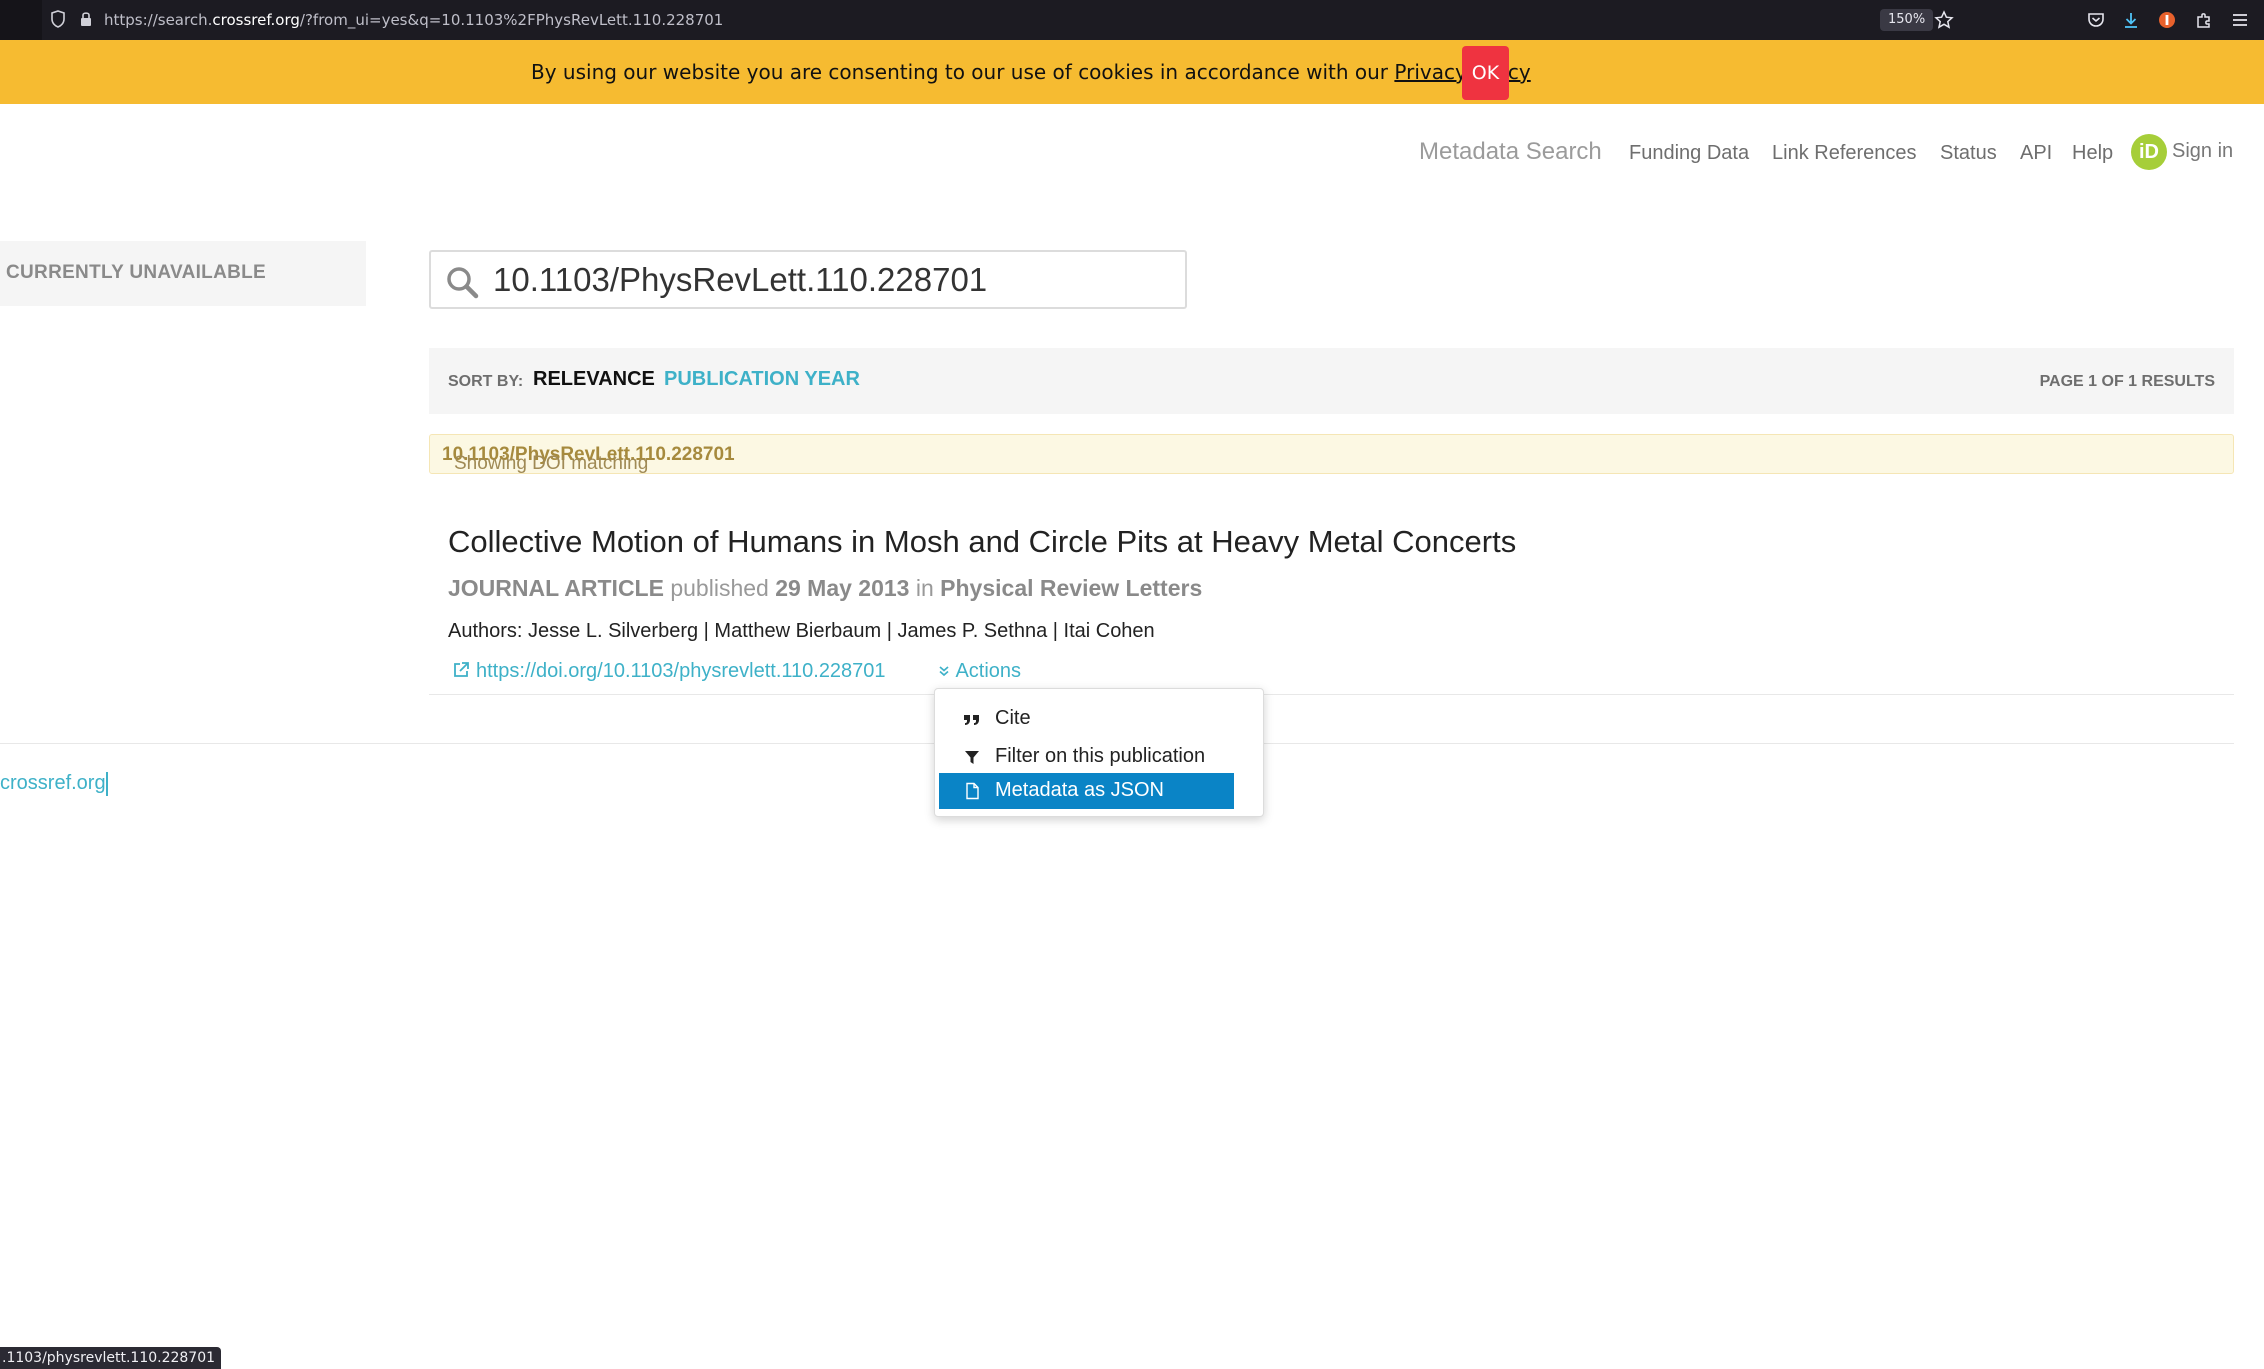 The width and height of the screenshot is (2264, 1369). Describe the element at coordinates (256, 20) in the screenshot. I see `url-host: crossref.org` at that location.